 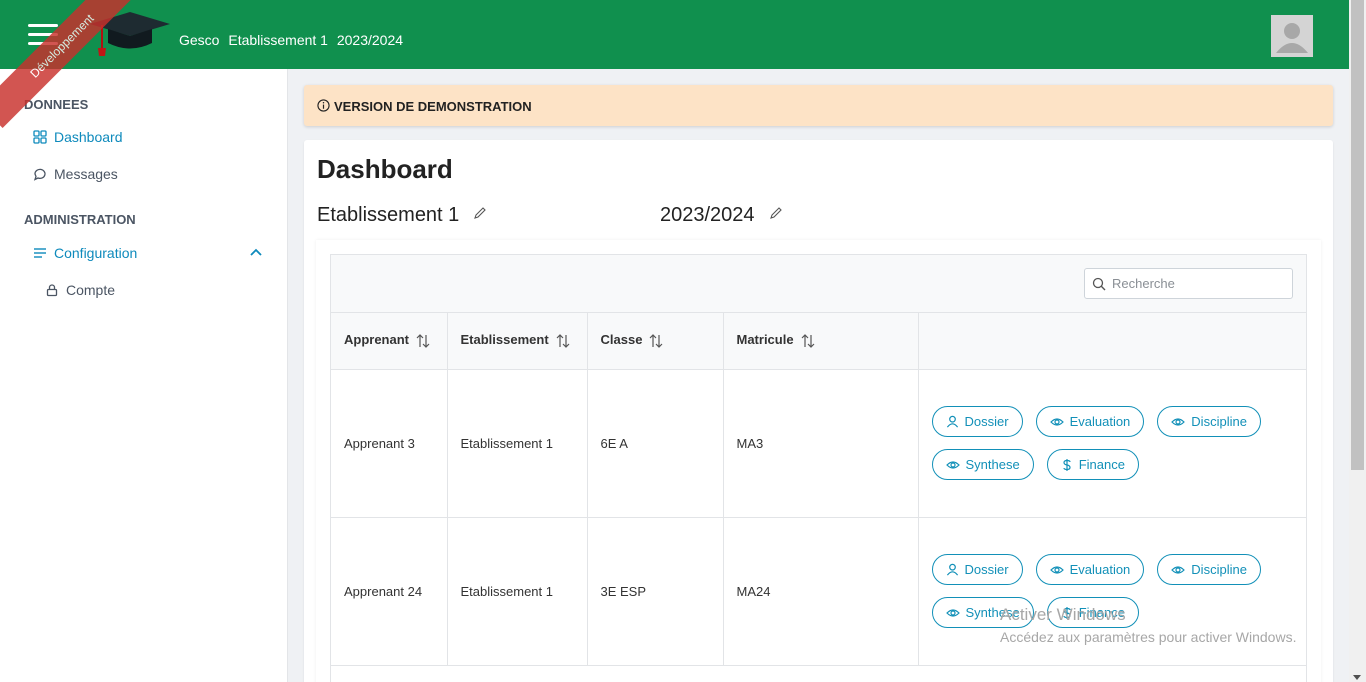 I want to click on grid-icon, so click(x=40, y=137).